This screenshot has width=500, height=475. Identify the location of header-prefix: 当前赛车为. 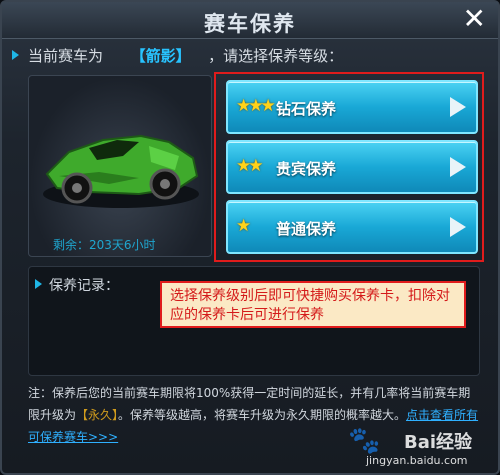
(66, 56).